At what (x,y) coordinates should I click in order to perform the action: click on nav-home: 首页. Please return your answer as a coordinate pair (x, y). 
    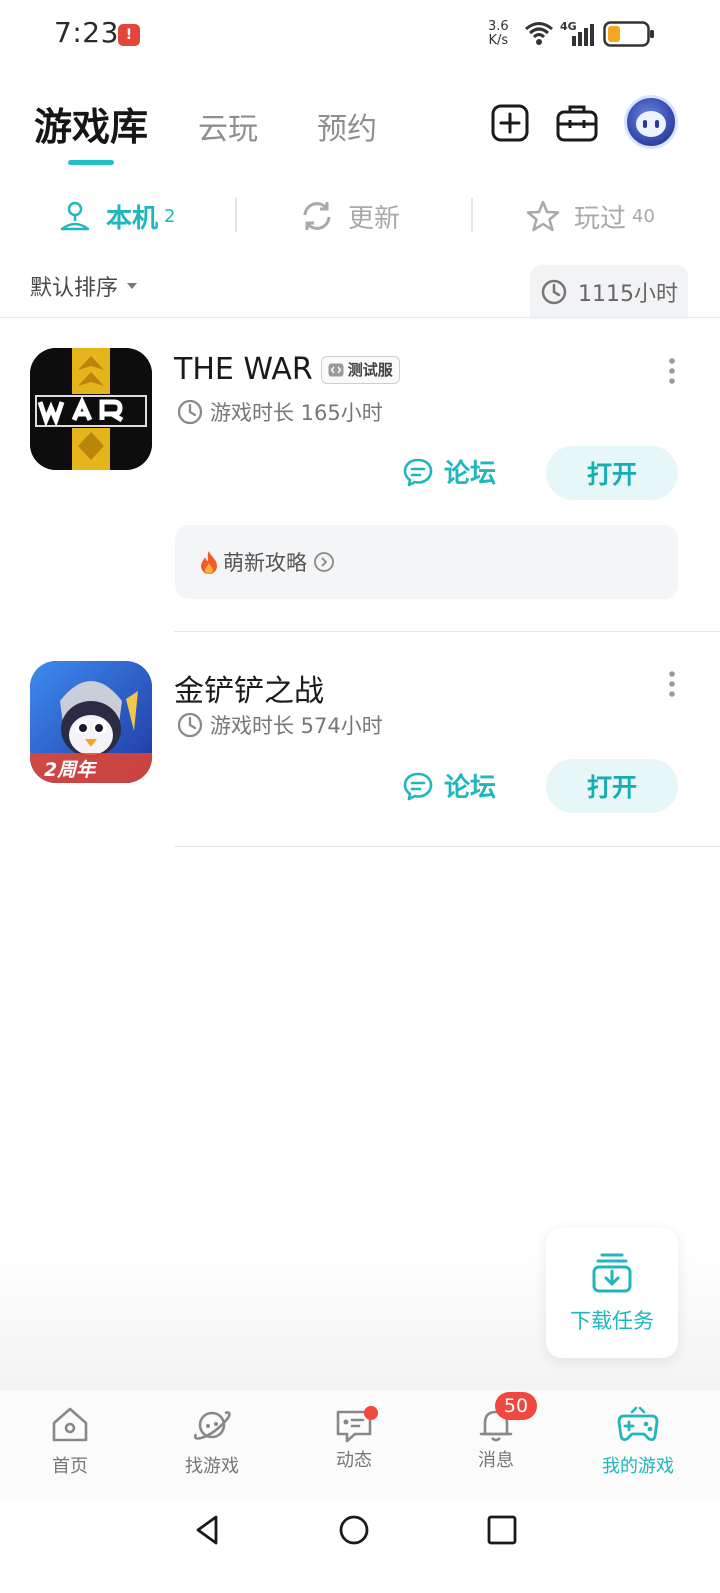
    Looking at the image, I should click on (70, 1441).